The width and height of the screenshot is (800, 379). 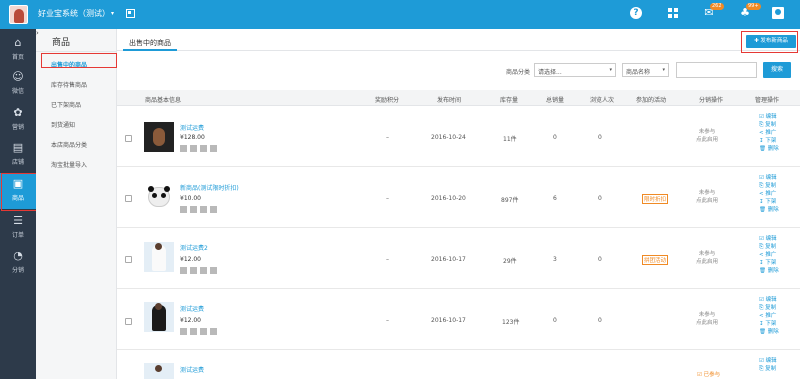 What do you see at coordinates (74, 13) in the screenshot?
I see `app-title: 好业宝系统（测试）` at bounding box center [74, 13].